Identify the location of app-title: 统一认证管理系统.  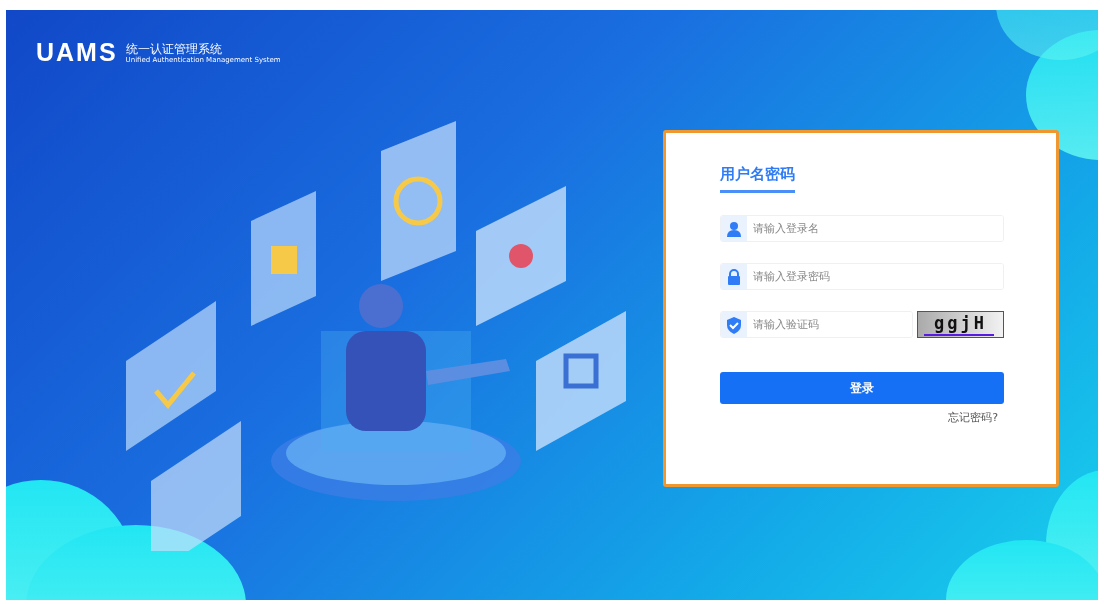
(174, 48).